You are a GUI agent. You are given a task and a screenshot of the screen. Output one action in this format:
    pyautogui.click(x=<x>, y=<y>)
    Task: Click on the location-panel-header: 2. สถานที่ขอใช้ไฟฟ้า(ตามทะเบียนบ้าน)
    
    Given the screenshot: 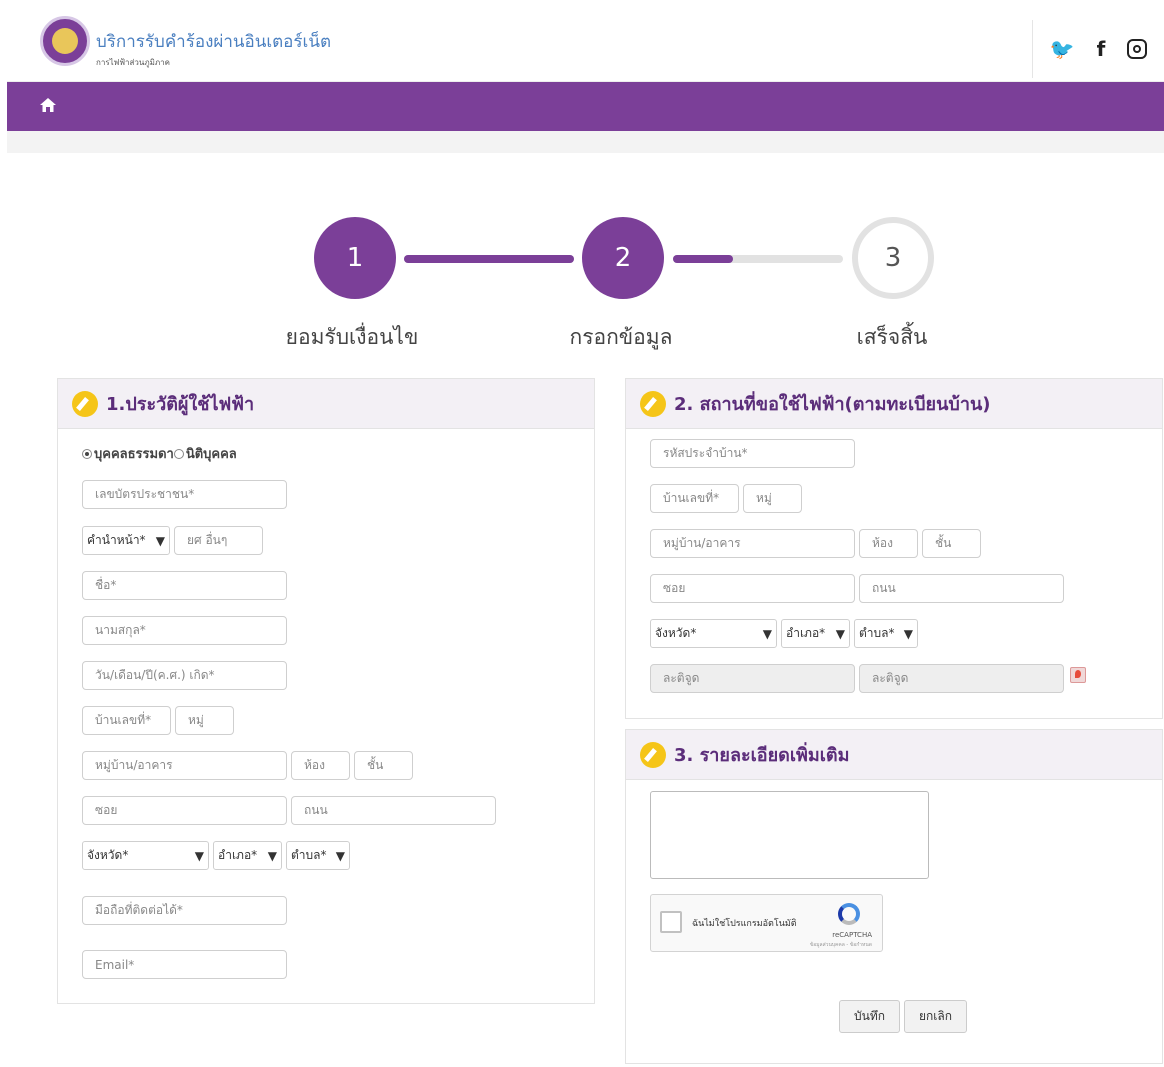 What is the action you would take?
    pyautogui.click(x=894, y=404)
    